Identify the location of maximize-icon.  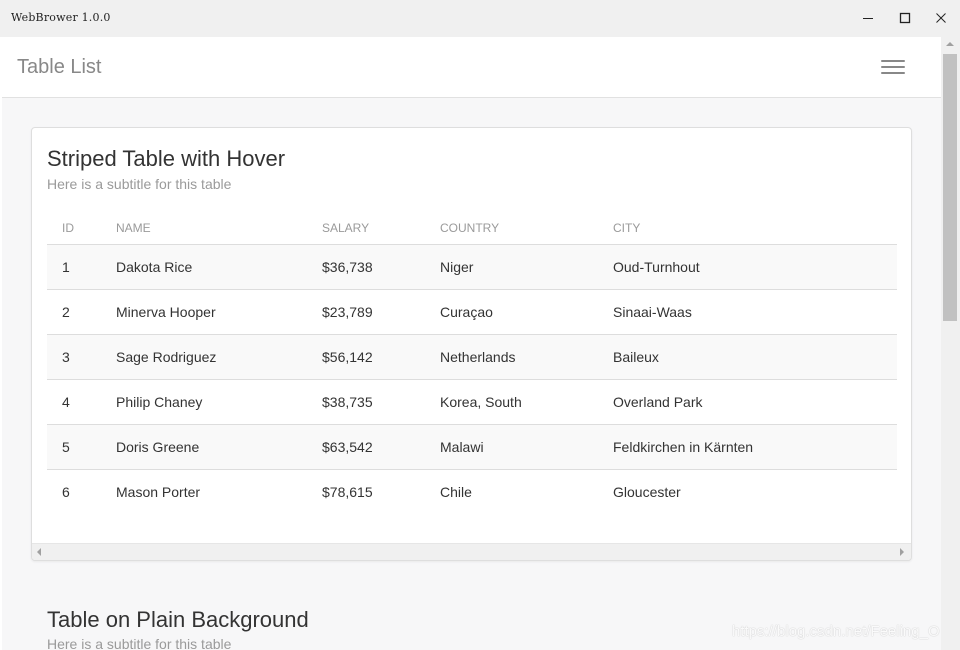
(905, 18).